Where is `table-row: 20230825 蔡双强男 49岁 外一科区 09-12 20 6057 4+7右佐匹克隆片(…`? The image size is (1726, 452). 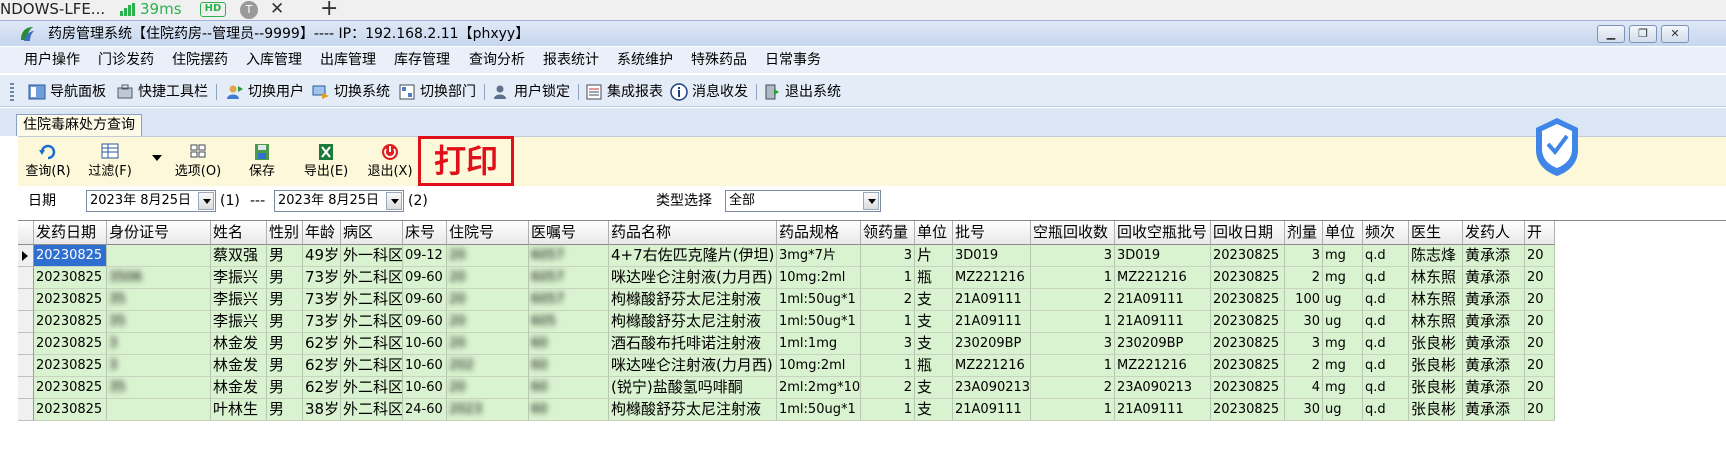 table-row: 20230825 蔡双强男 49岁 外一科区 09-12 20 6057 4+7右佐匹克隆片(… is located at coordinates (872, 256).